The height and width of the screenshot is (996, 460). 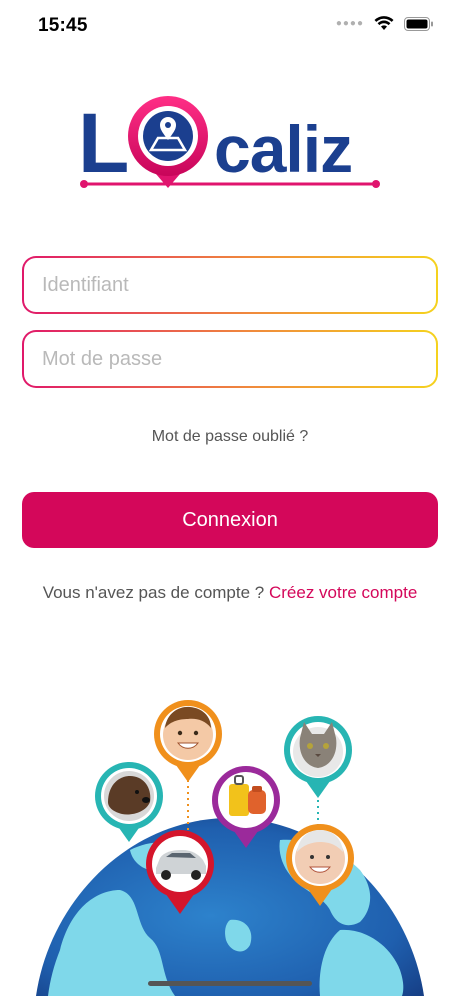 I want to click on signal-dots-icon: ●●●●, so click(x=349, y=23).